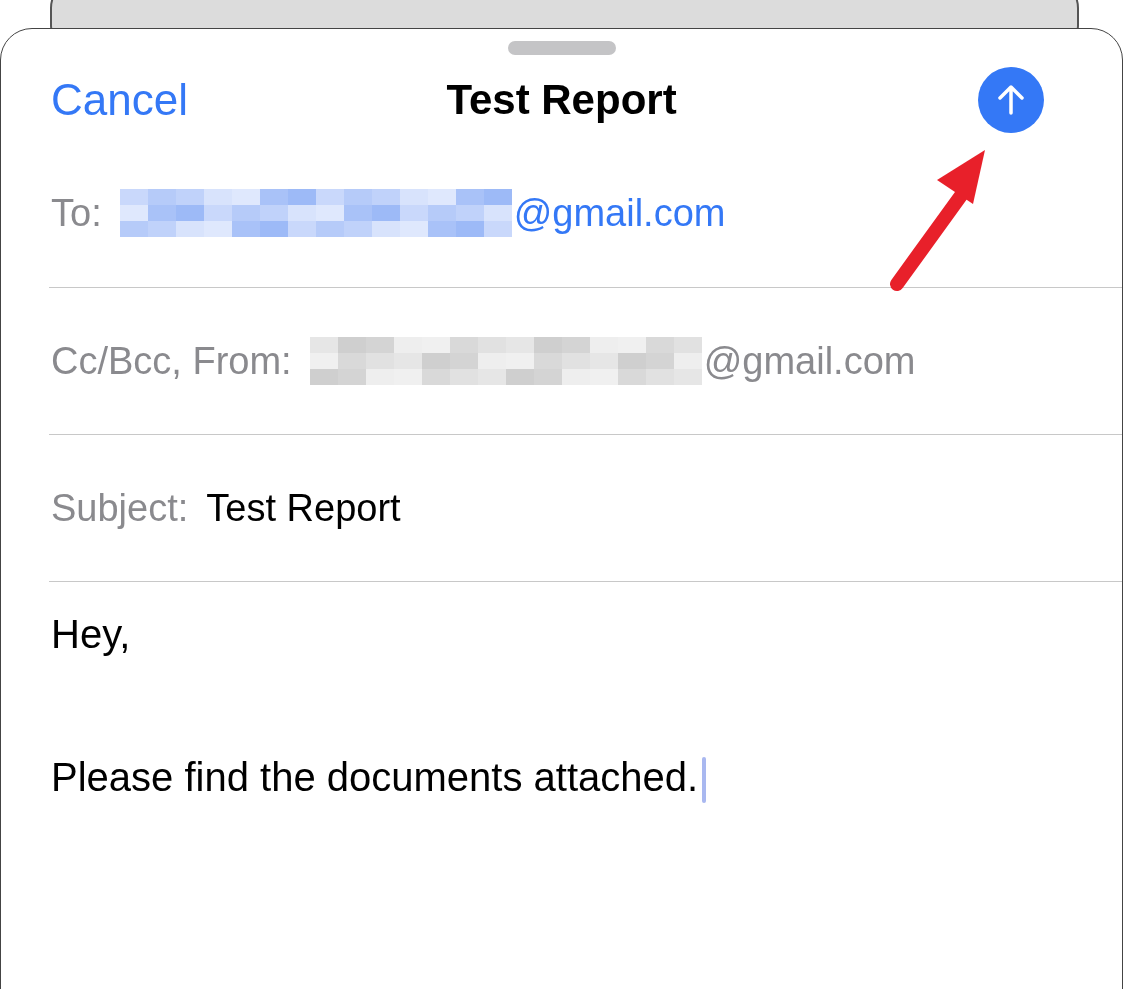 The width and height of the screenshot is (1125, 989). What do you see at coordinates (704, 780) in the screenshot?
I see `text-cursor` at bounding box center [704, 780].